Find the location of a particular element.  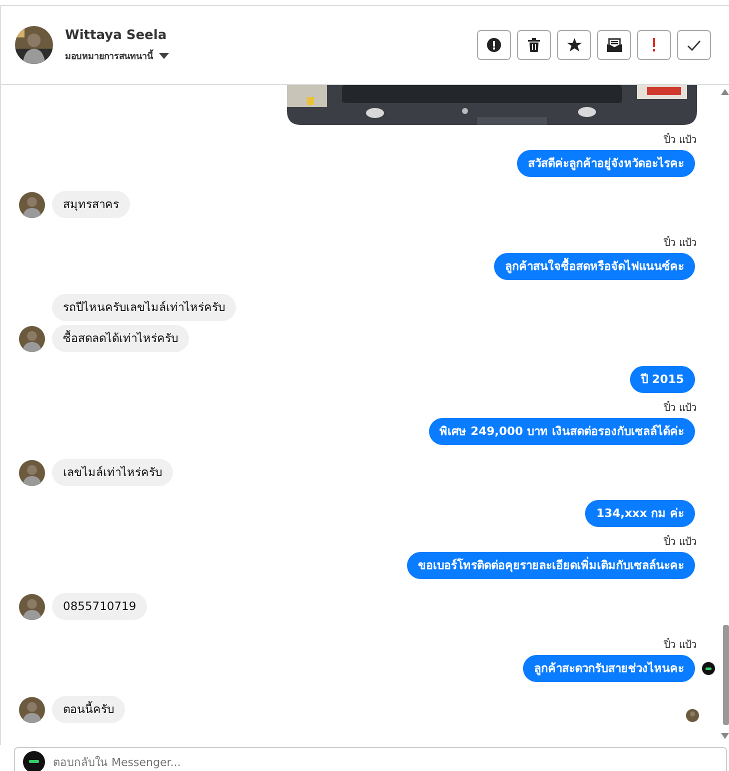

alert-button is located at coordinates (494, 45).